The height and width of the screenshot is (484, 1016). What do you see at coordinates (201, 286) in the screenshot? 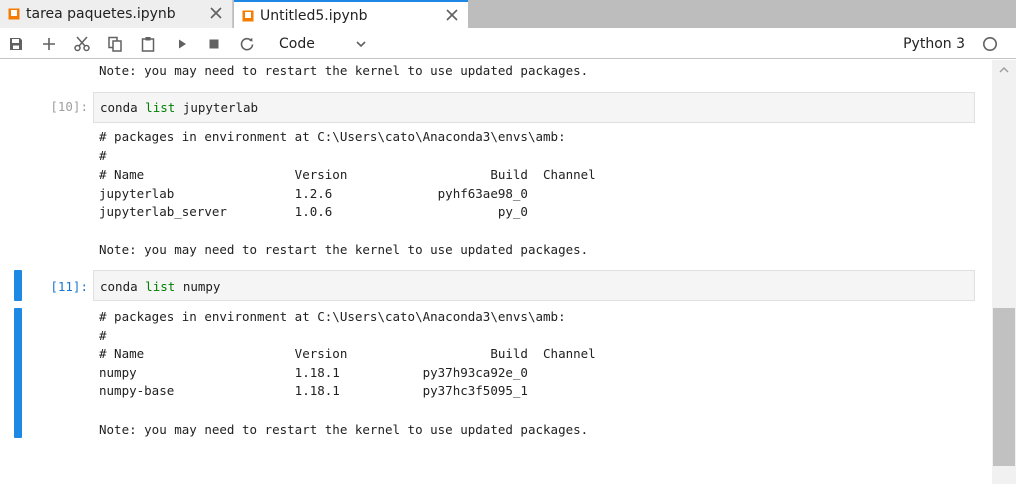
I see `code-argument: numpy` at bounding box center [201, 286].